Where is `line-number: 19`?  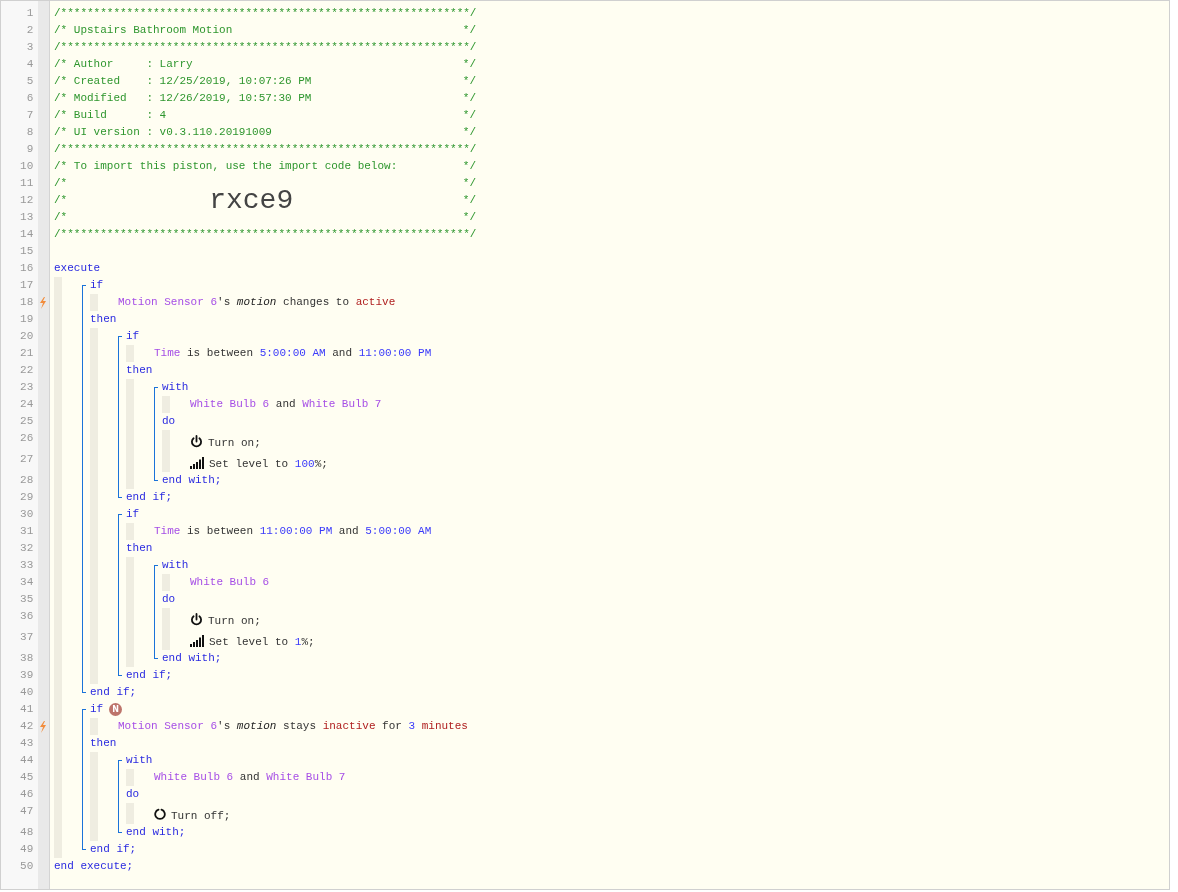 line-number: 19 is located at coordinates (27, 319).